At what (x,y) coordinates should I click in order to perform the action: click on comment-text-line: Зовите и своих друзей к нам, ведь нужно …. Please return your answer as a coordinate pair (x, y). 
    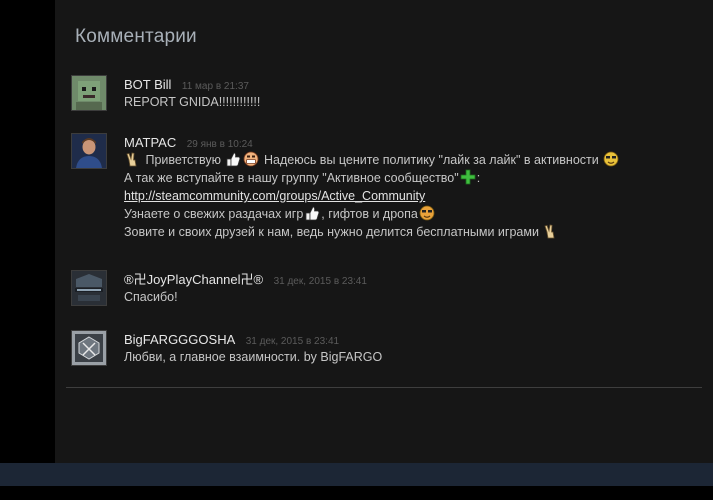
    Looking at the image, I should click on (404, 232).